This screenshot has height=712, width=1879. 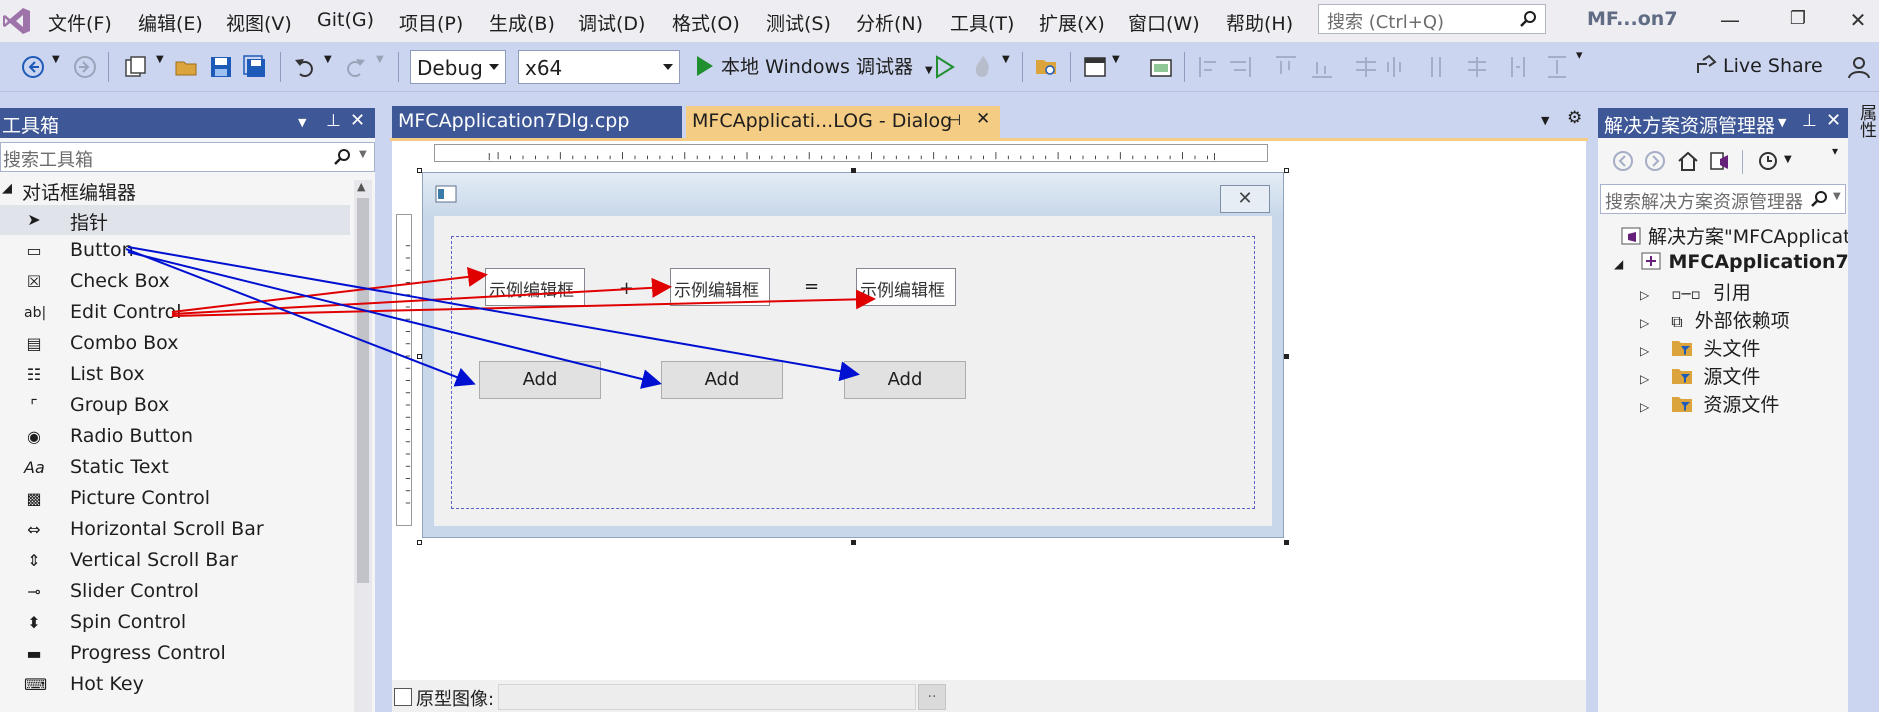 I want to click on start-without-debugging-icon, so click(x=945, y=67).